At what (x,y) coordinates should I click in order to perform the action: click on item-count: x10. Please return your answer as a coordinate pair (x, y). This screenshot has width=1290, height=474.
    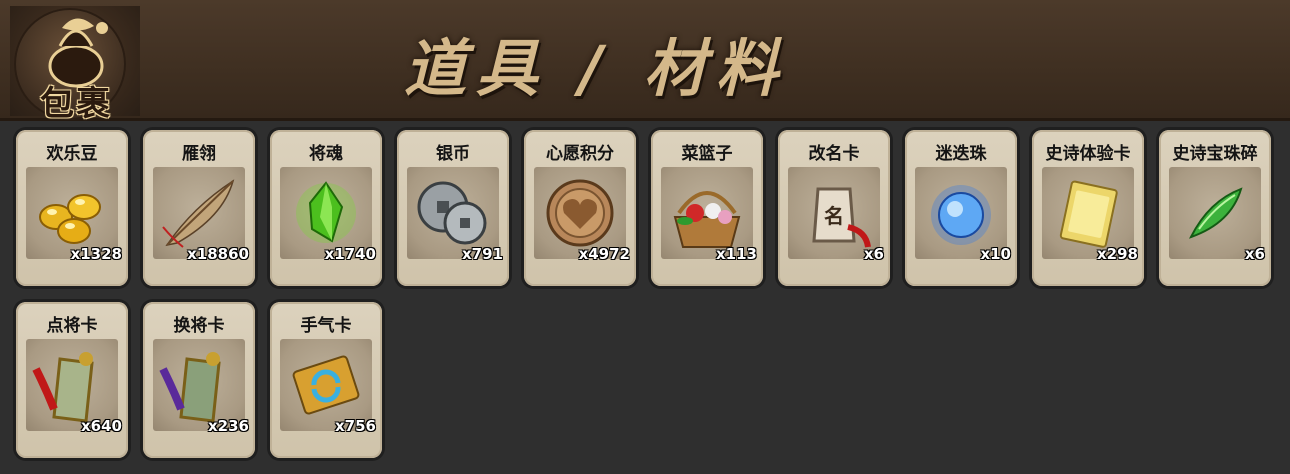
    Looking at the image, I should click on (995, 254).